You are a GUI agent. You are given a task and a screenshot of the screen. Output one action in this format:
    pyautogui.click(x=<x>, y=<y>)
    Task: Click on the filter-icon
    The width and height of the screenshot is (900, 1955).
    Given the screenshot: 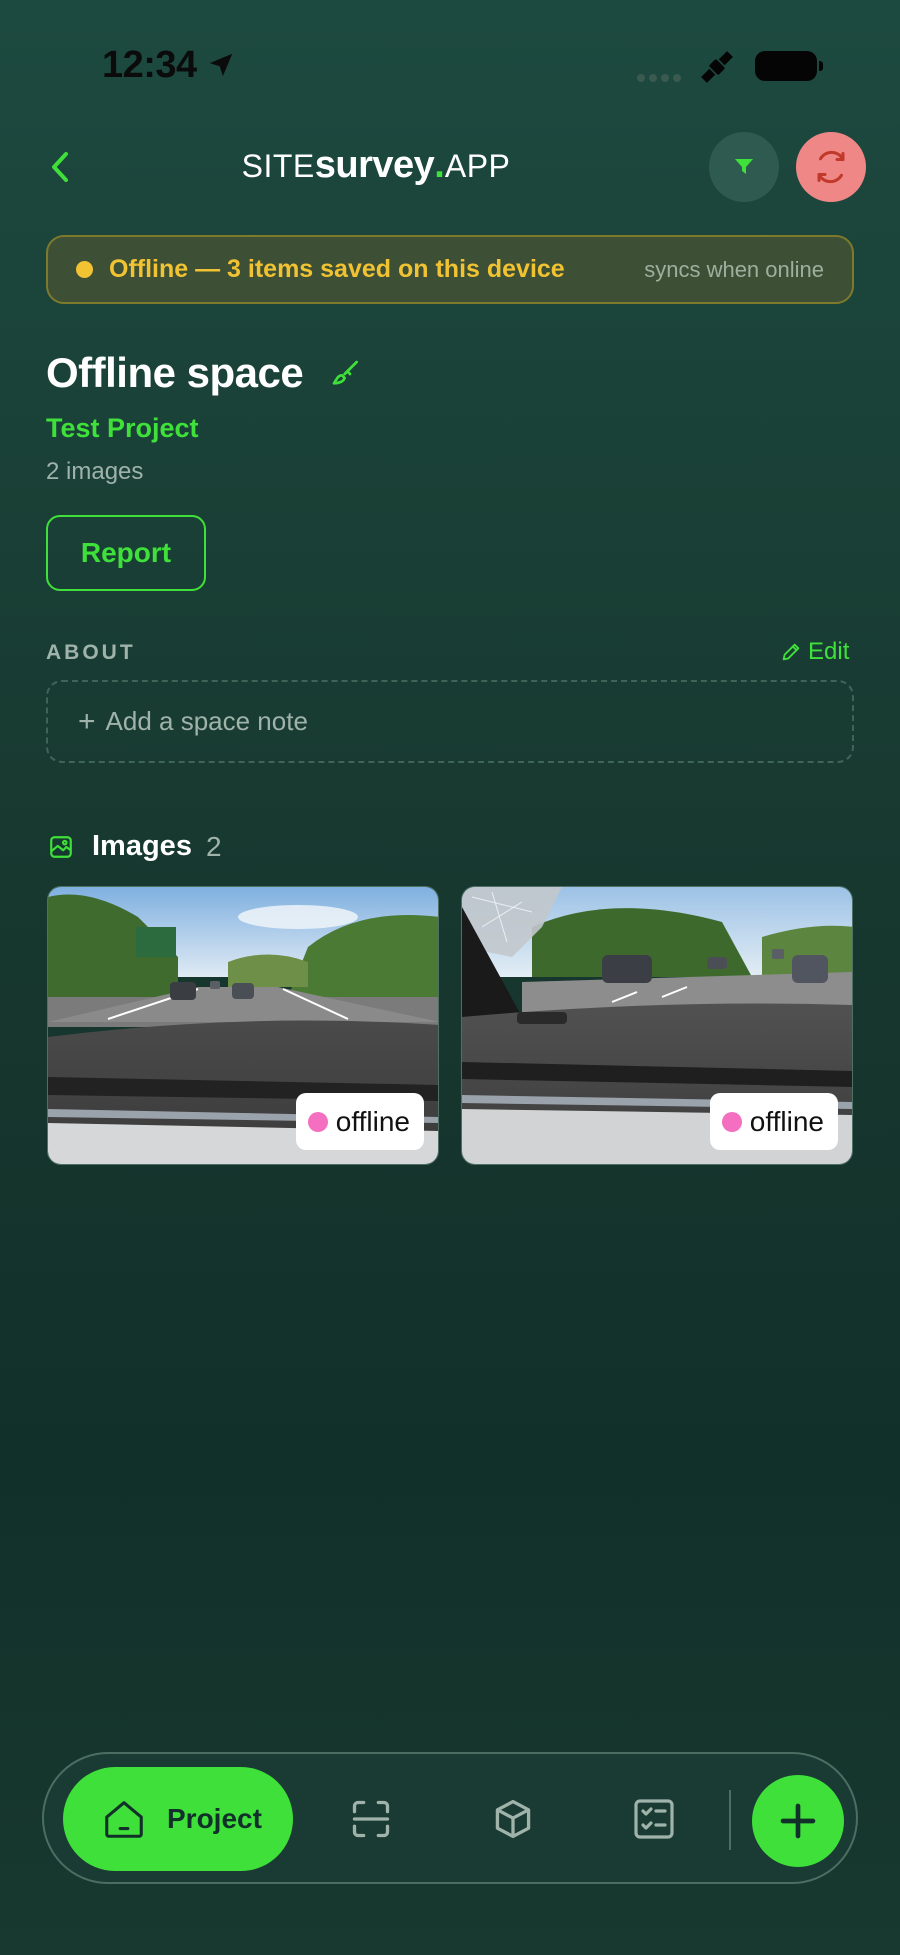 What is the action you would take?
    pyautogui.click(x=744, y=166)
    